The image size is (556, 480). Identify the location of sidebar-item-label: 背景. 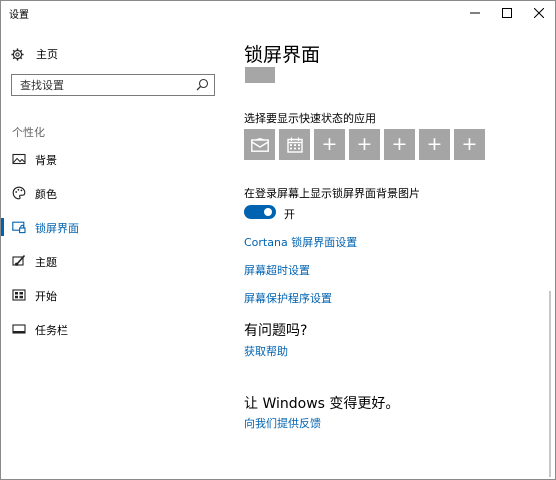
(46, 160).